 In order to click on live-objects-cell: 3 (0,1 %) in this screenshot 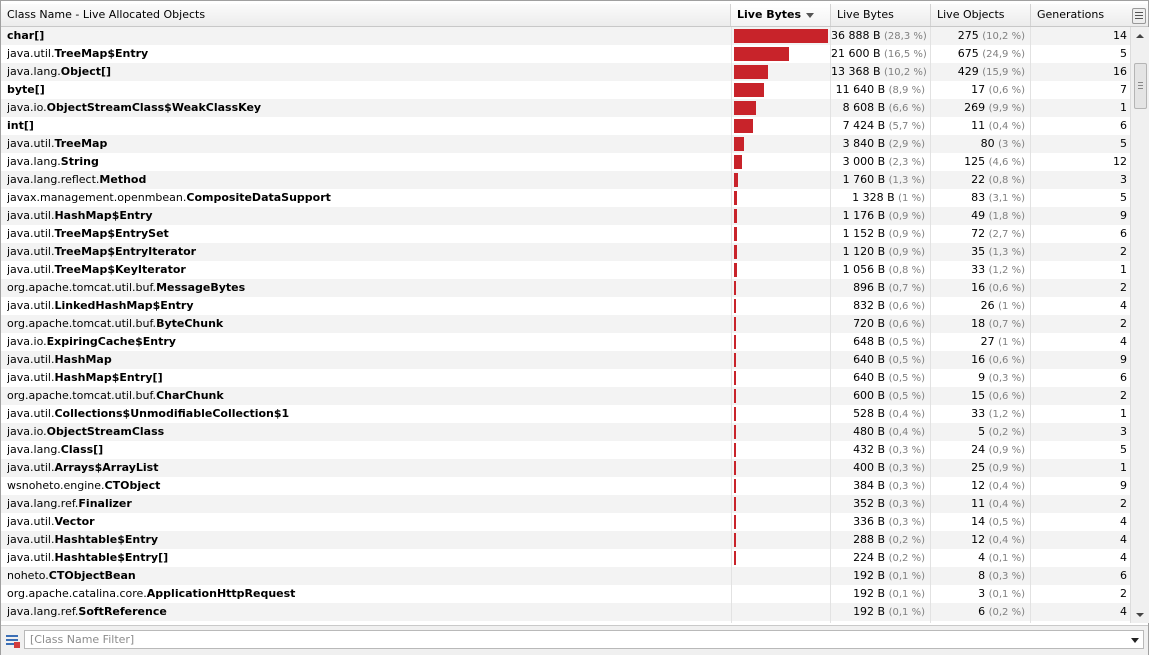, I will do `click(981, 594)`.